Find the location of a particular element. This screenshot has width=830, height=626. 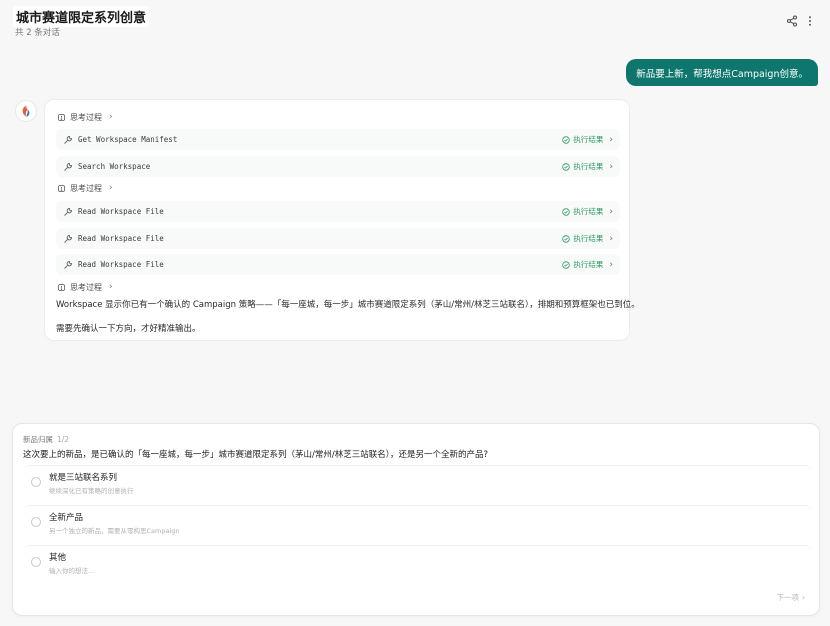

next-button: 下一项 › is located at coordinates (791, 597).